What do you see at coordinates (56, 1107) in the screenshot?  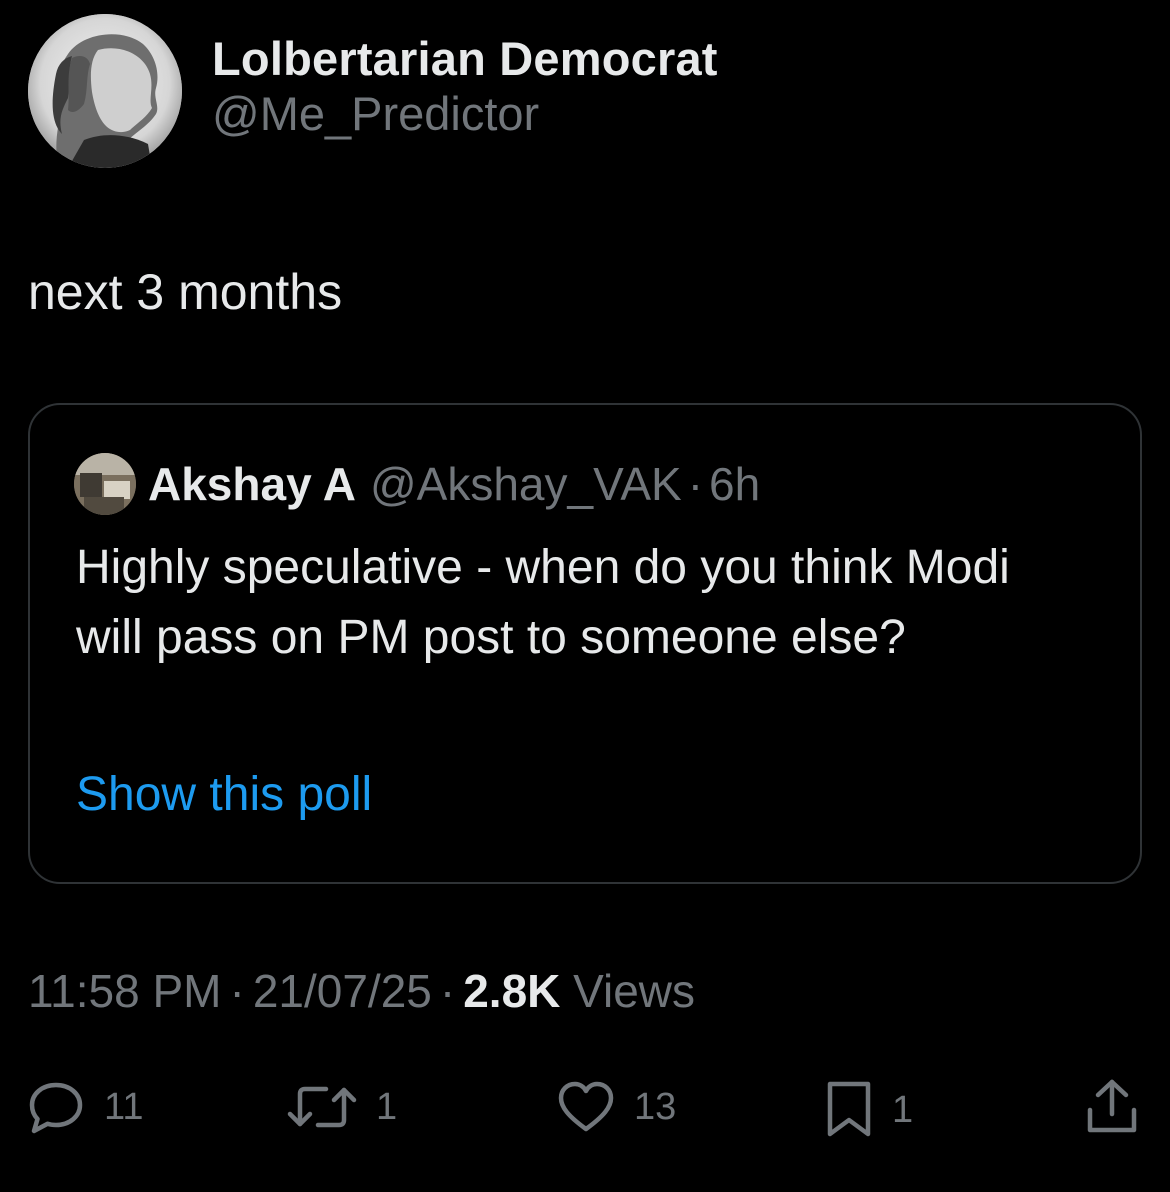 I see `reply-icon` at bounding box center [56, 1107].